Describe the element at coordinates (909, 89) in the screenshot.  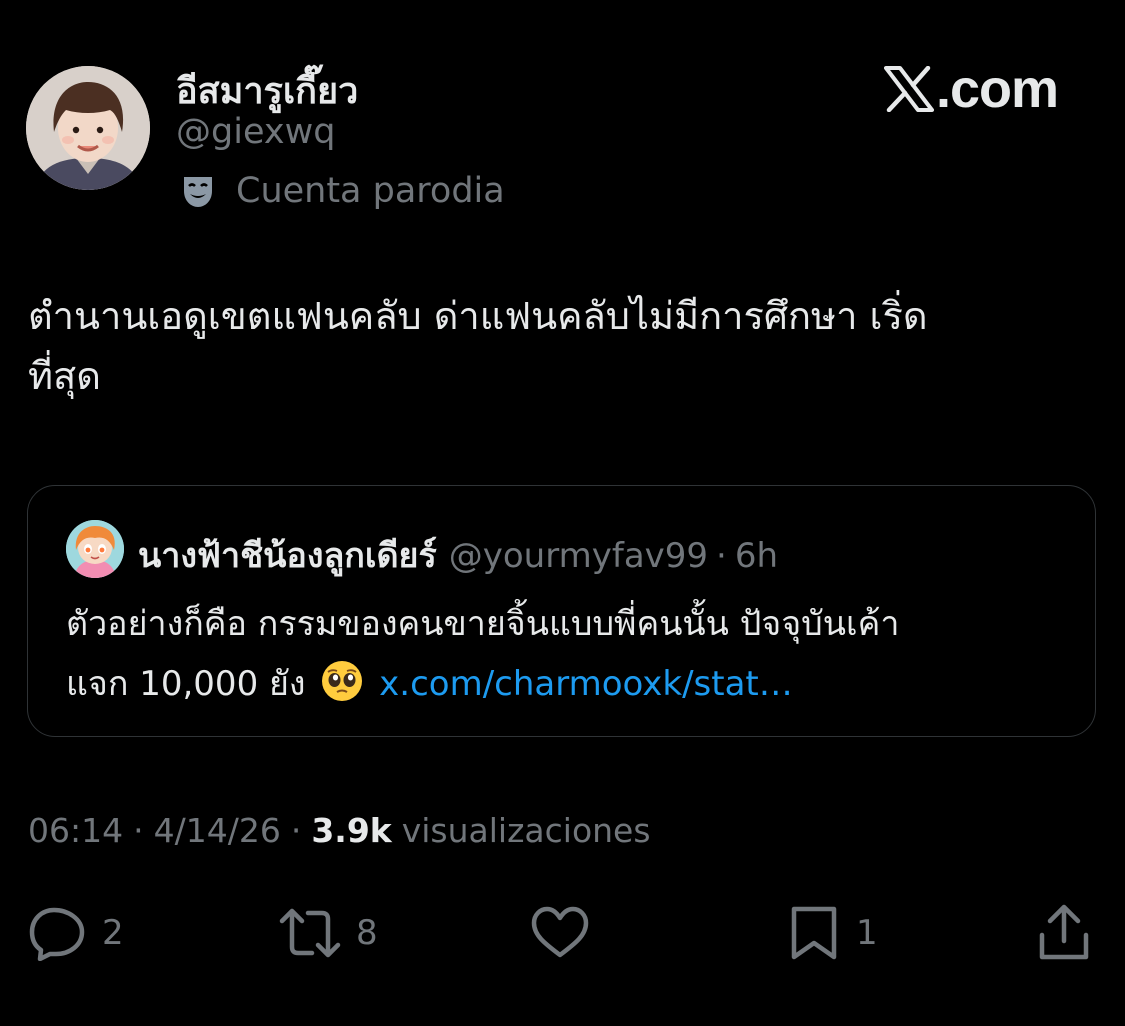
I see `x-logo-icon` at that location.